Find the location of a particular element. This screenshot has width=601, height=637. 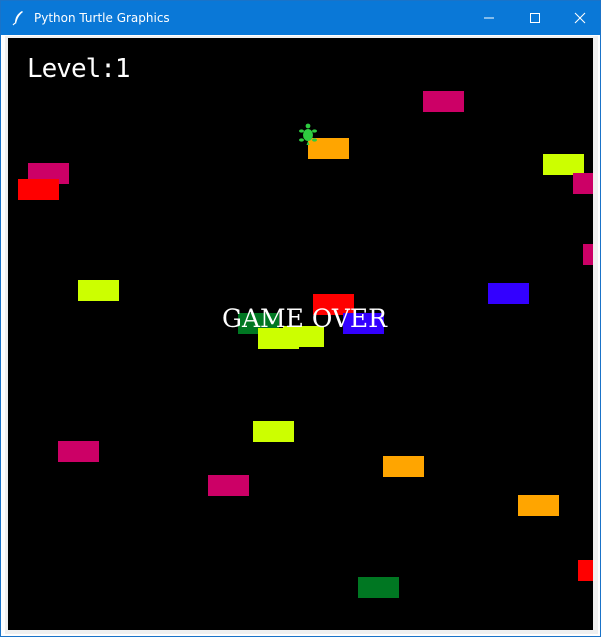

minimize-icon is located at coordinates (489, 18).